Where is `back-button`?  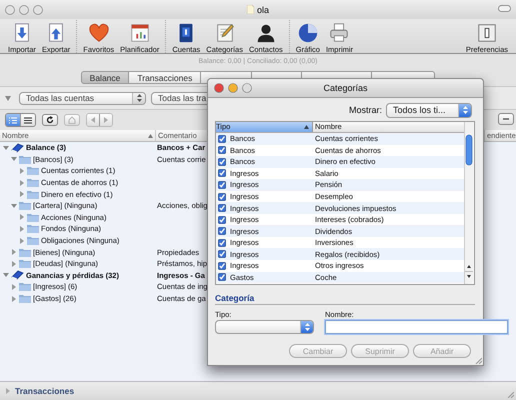 back-button is located at coordinates (93, 120).